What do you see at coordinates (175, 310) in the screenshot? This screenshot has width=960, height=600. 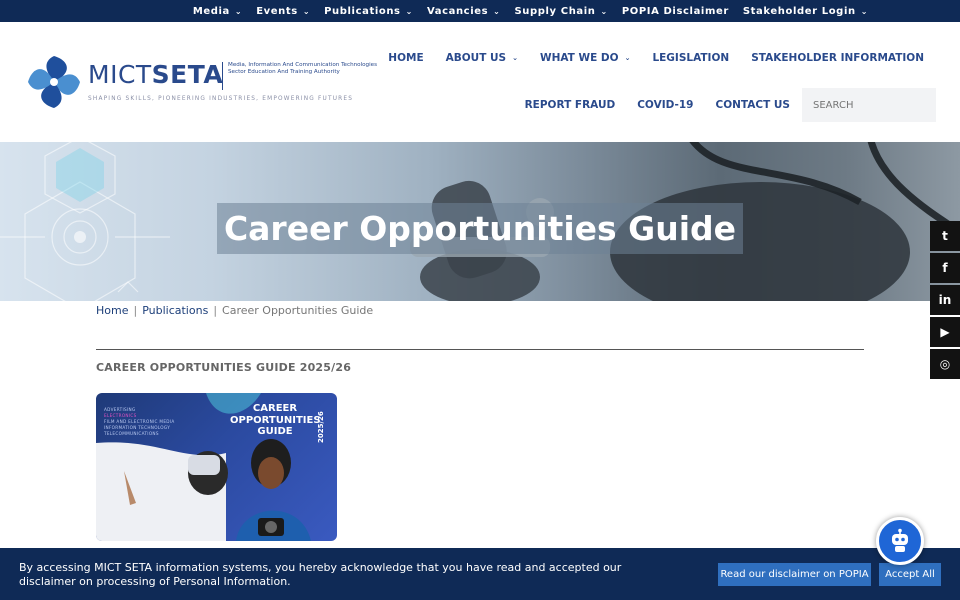 I see `breadcrumb-publications-link: Publications` at bounding box center [175, 310].